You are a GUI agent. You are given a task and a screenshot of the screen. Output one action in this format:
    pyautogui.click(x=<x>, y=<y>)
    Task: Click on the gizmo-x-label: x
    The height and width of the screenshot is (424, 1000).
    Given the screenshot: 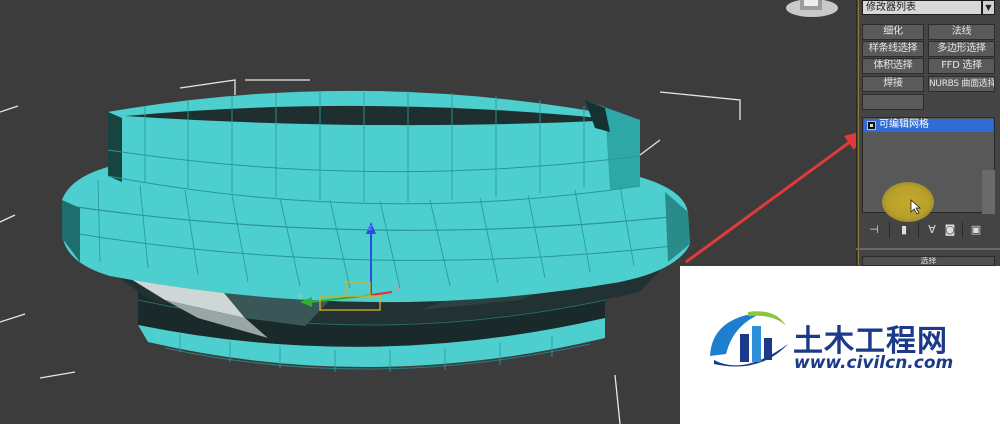 What is the action you would take?
    pyautogui.click(x=397, y=288)
    